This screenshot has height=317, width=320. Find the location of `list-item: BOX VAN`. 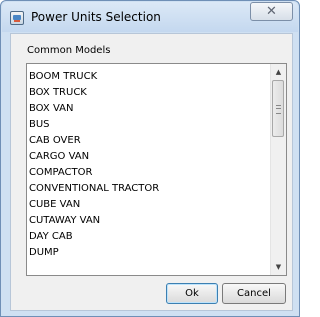

list-item: BOX VAN is located at coordinates (149, 109).